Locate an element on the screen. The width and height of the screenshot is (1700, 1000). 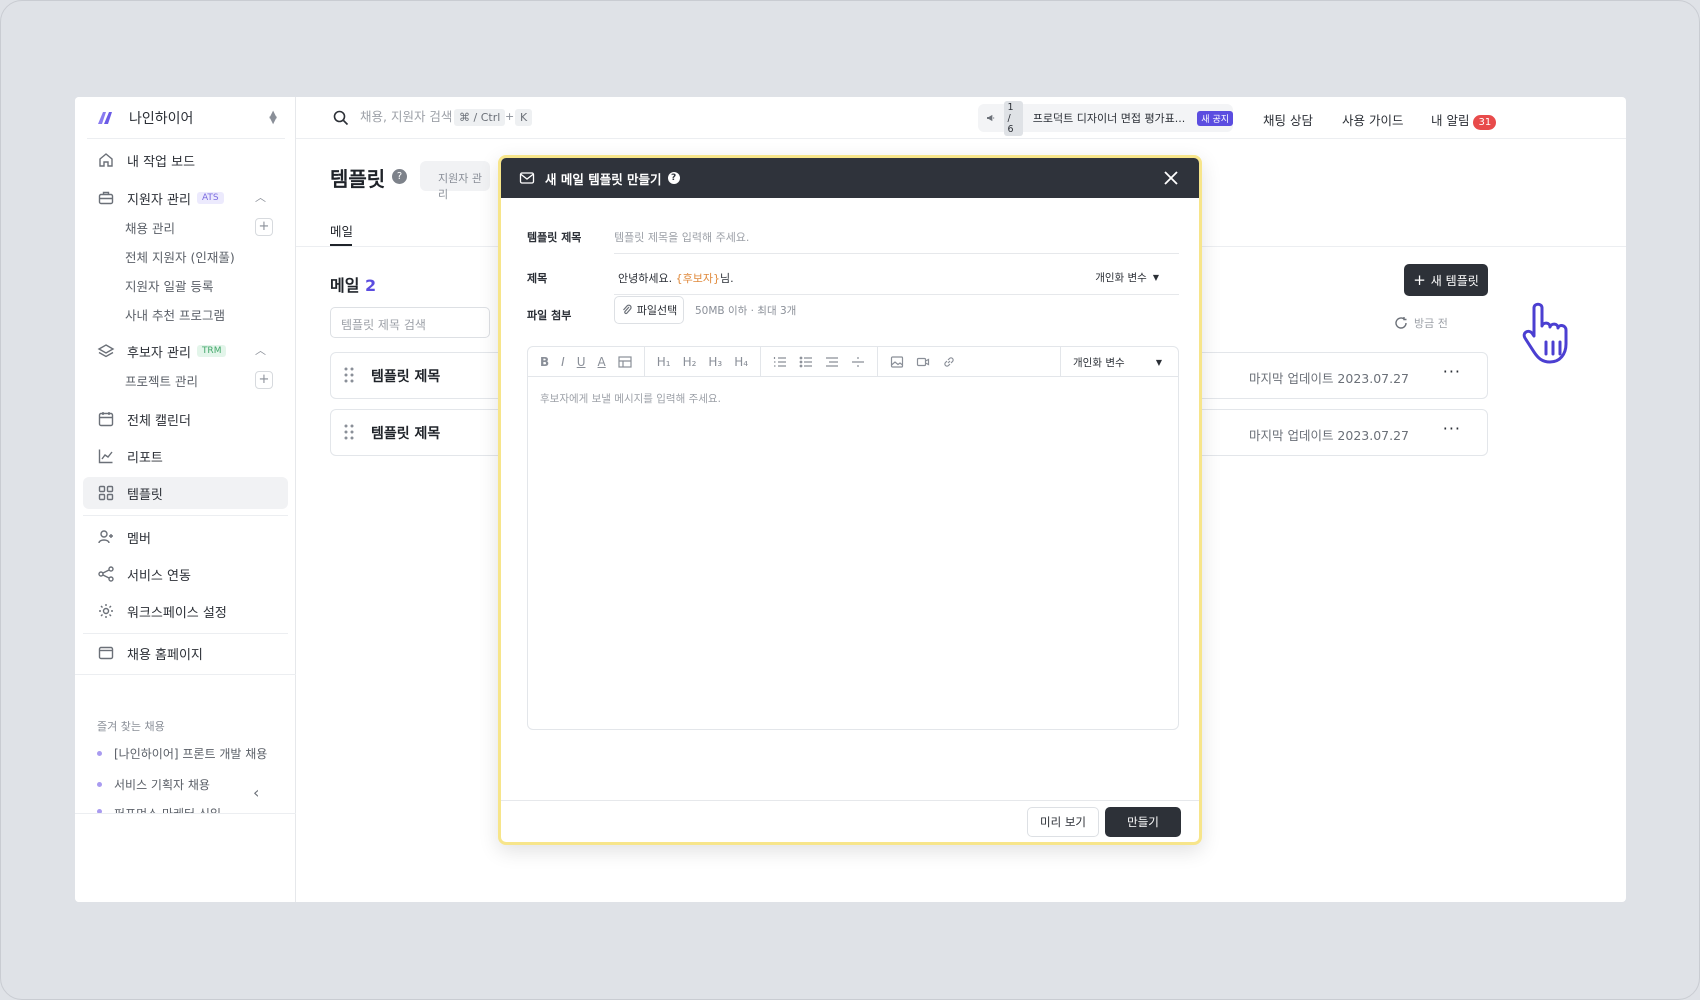
sidebar-item-integration: 서비스 연동 is located at coordinates (185, 574).